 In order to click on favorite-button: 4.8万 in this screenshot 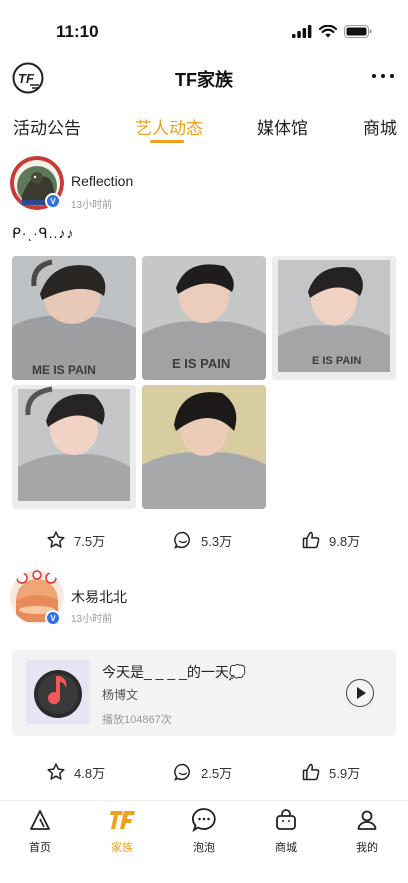, I will do `click(75, 772)`.